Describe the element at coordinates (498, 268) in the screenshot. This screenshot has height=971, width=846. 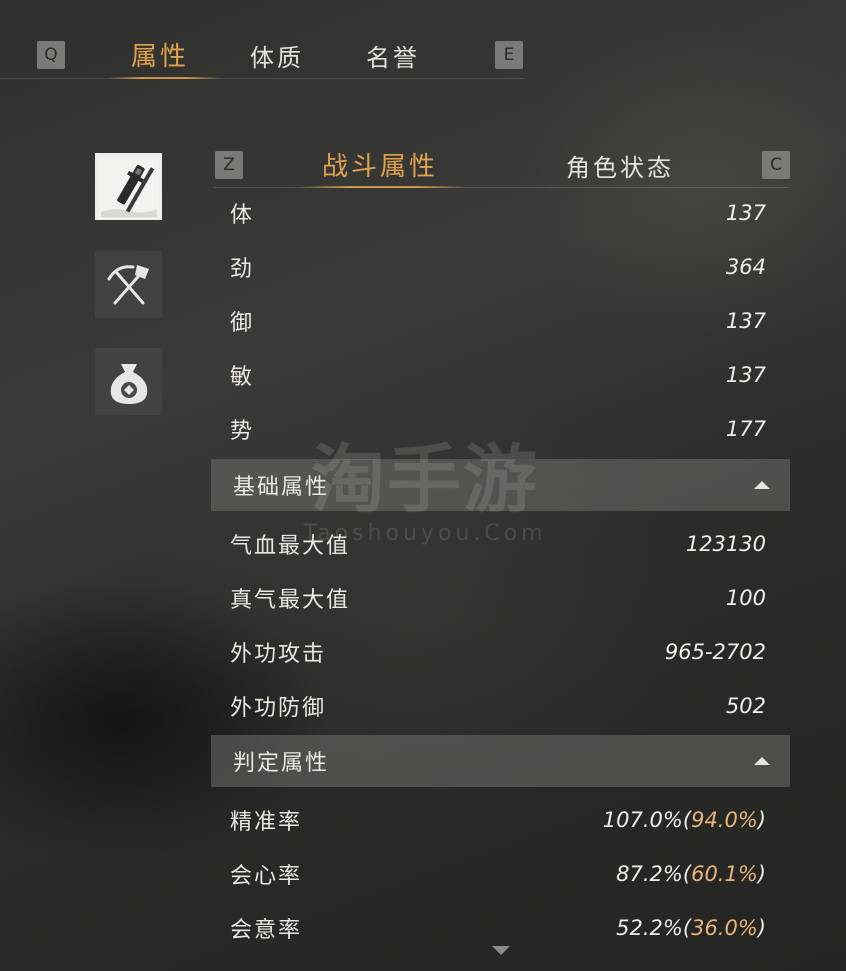
I see `stat-row-jin: 劲 364` at that location.